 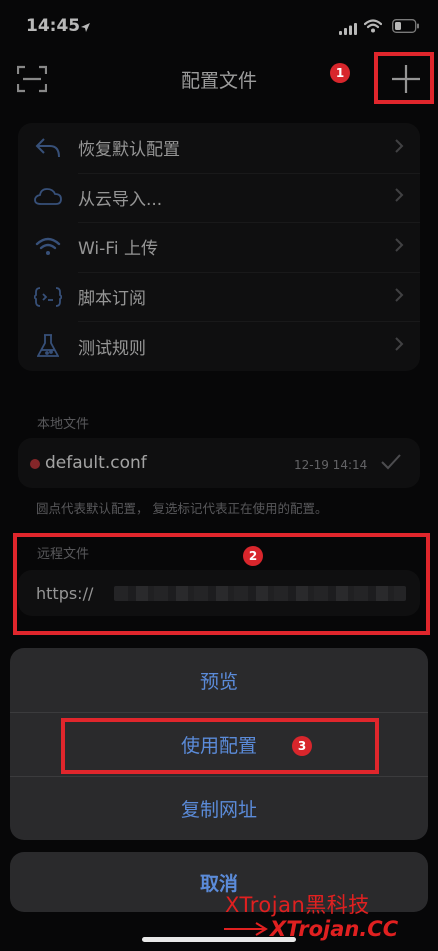 What do you see at coordinates (219, 346) in the screenshot?
I see `test-rules-row: 测试规则` at bounding box center [219, 346].